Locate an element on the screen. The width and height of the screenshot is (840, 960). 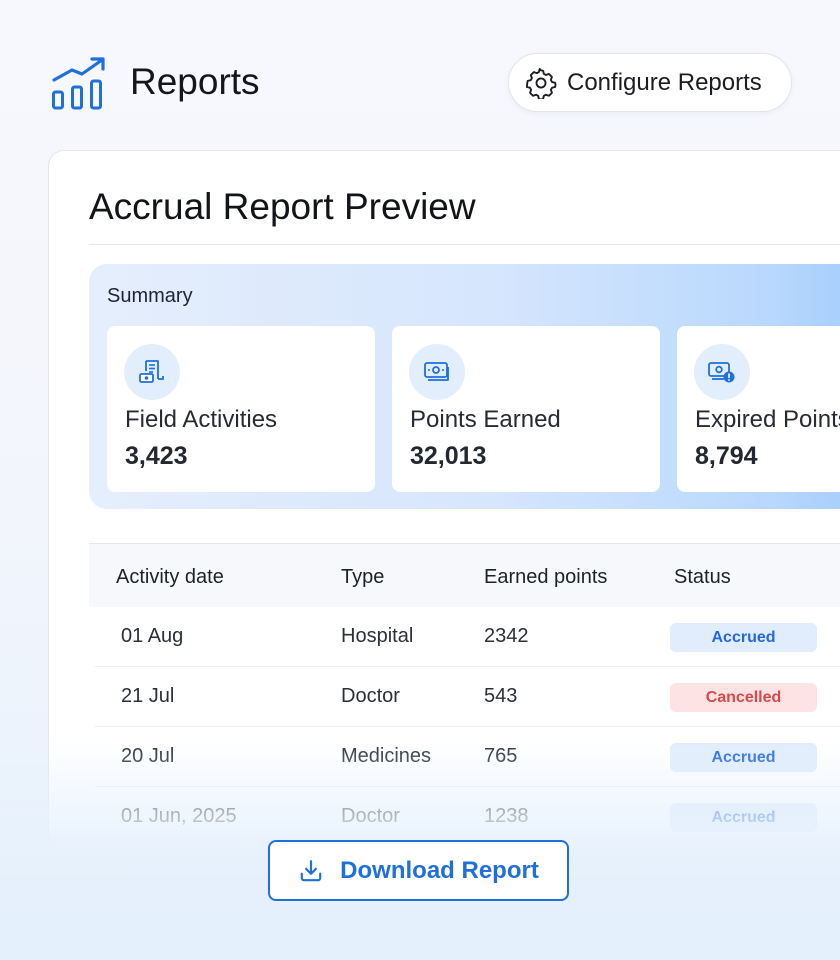
table-row: 20 Jul Medicines 765 Accrued is located at coordinates (467, 757).